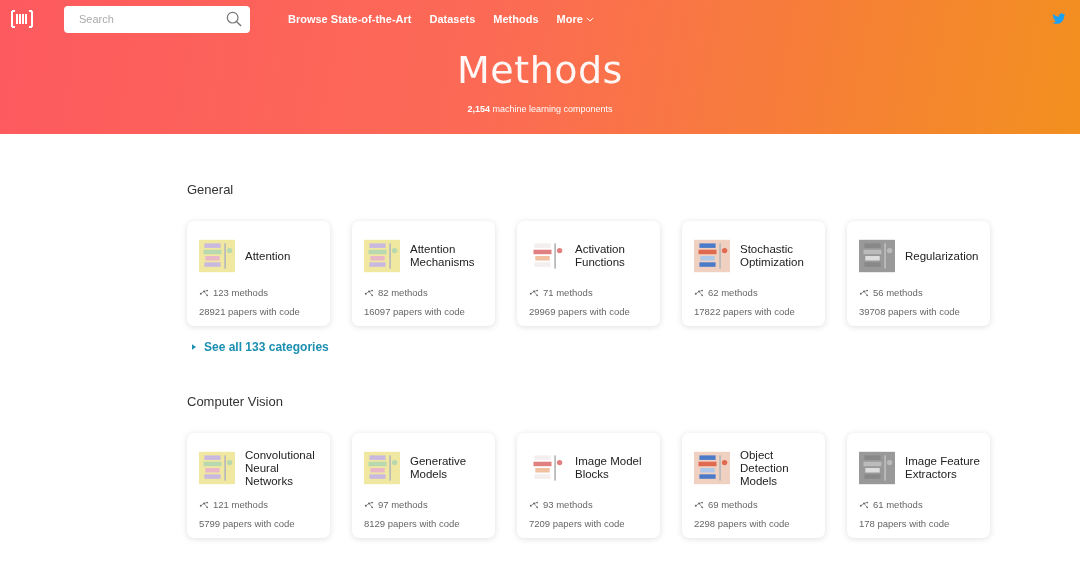 Image resolution: width=1080 pixels, height=570 pixels. I want to click on section-title: General, so click(211, 189).